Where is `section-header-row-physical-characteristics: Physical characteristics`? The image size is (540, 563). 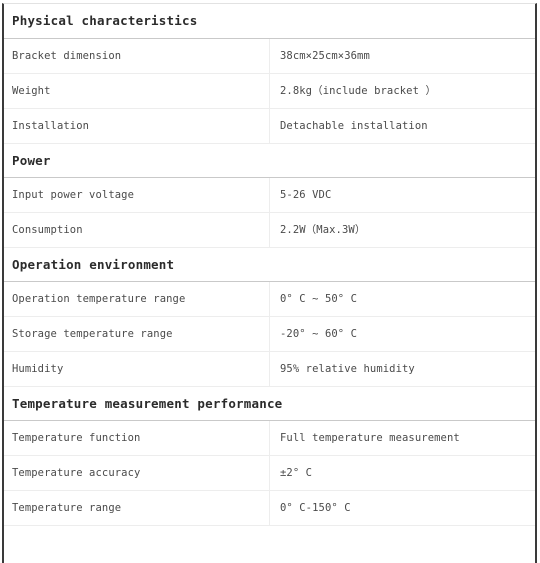 section-header-row-physical-characteristics: Physical characteristics is located at coordinates (269, 21).